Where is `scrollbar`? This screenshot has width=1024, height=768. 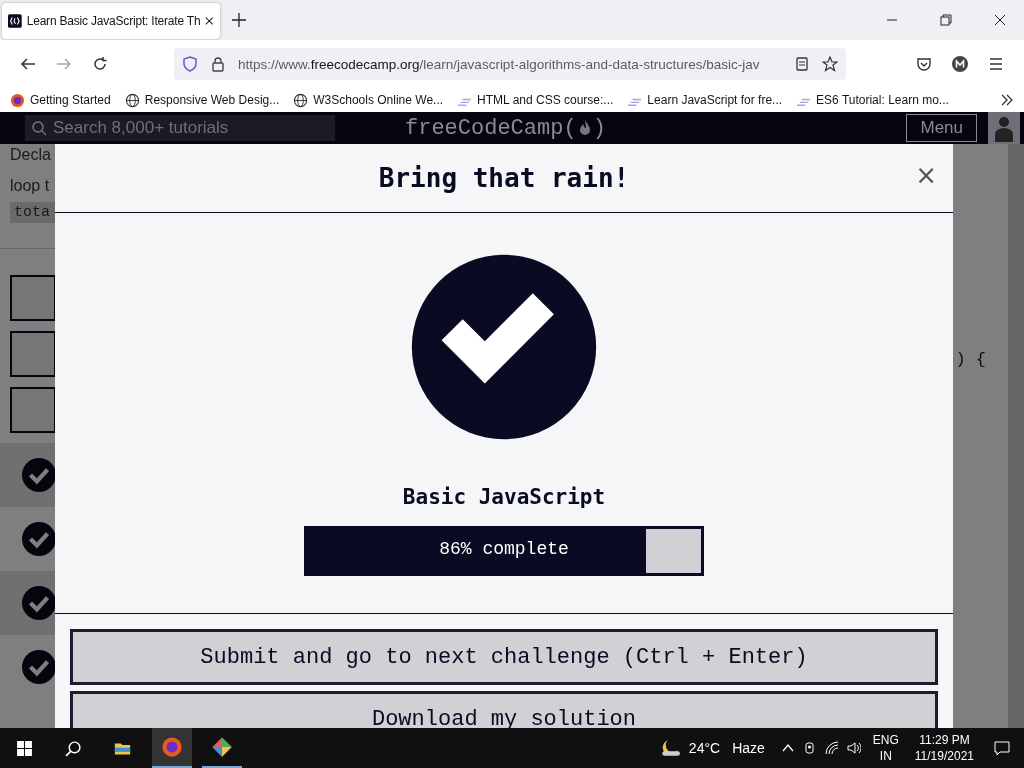
scrollbar is located at coordinates (1016, 436).